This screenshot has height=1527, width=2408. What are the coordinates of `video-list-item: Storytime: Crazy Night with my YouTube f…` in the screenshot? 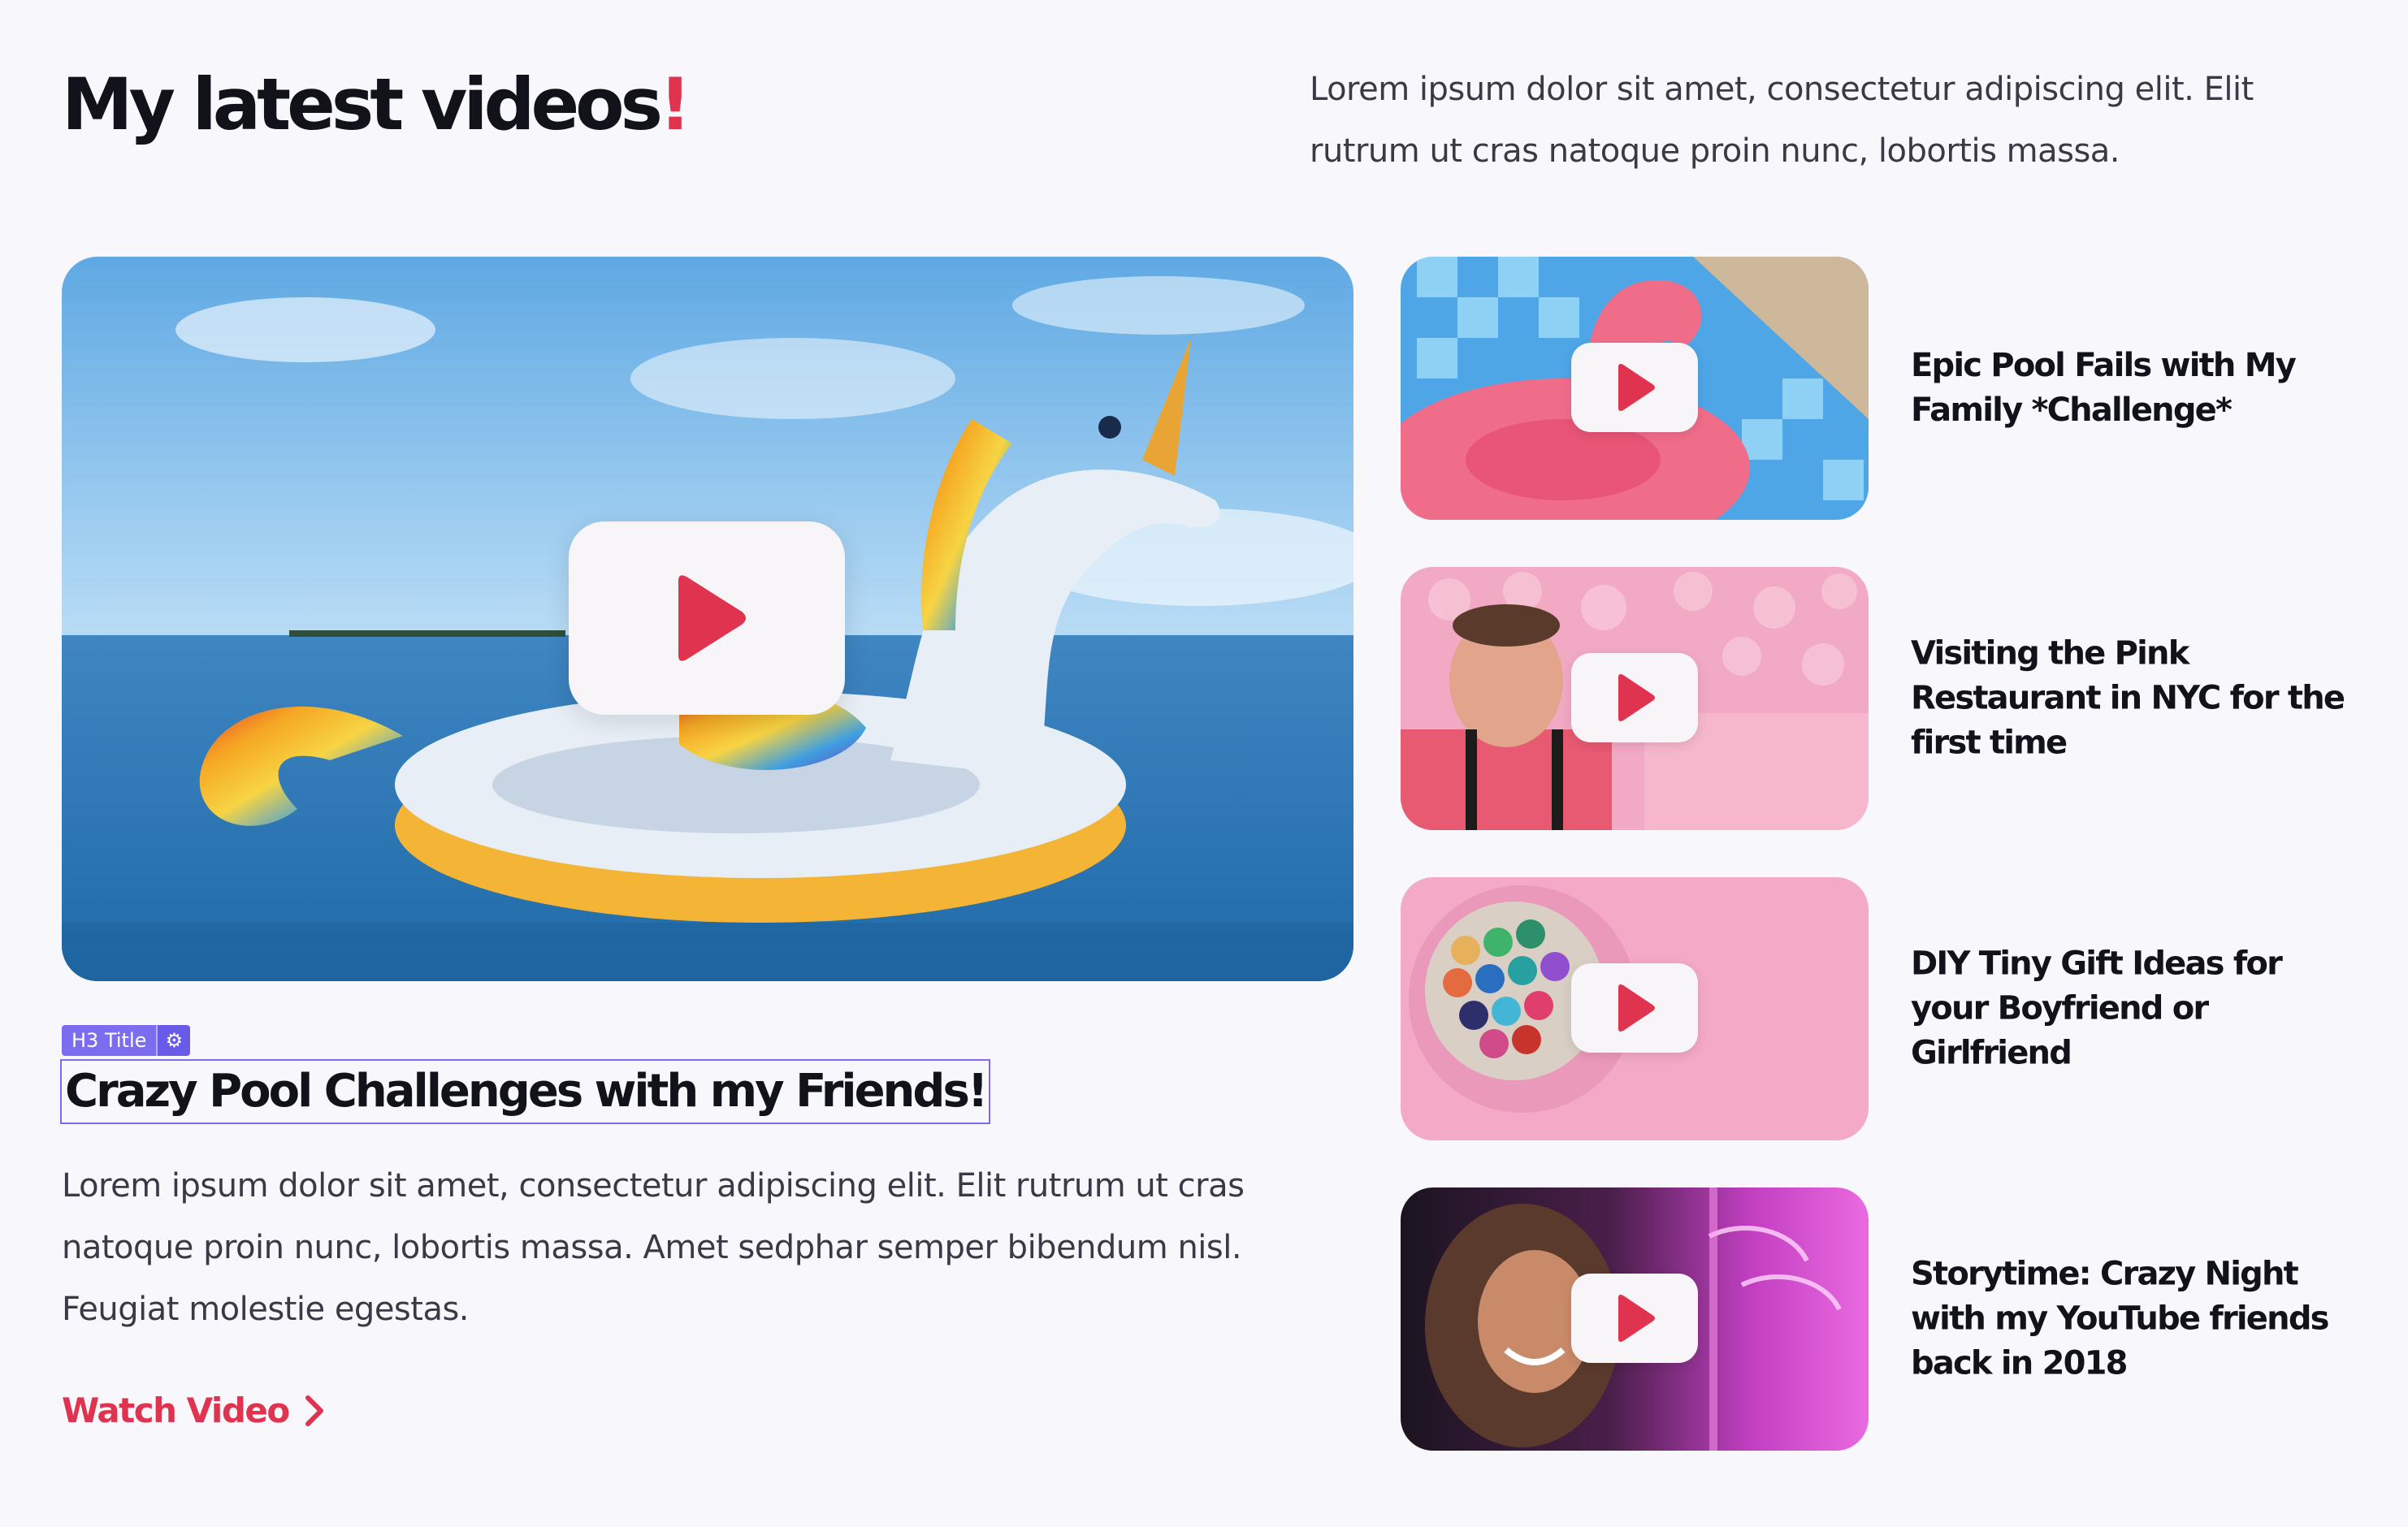 It's located at (1880, 1319).